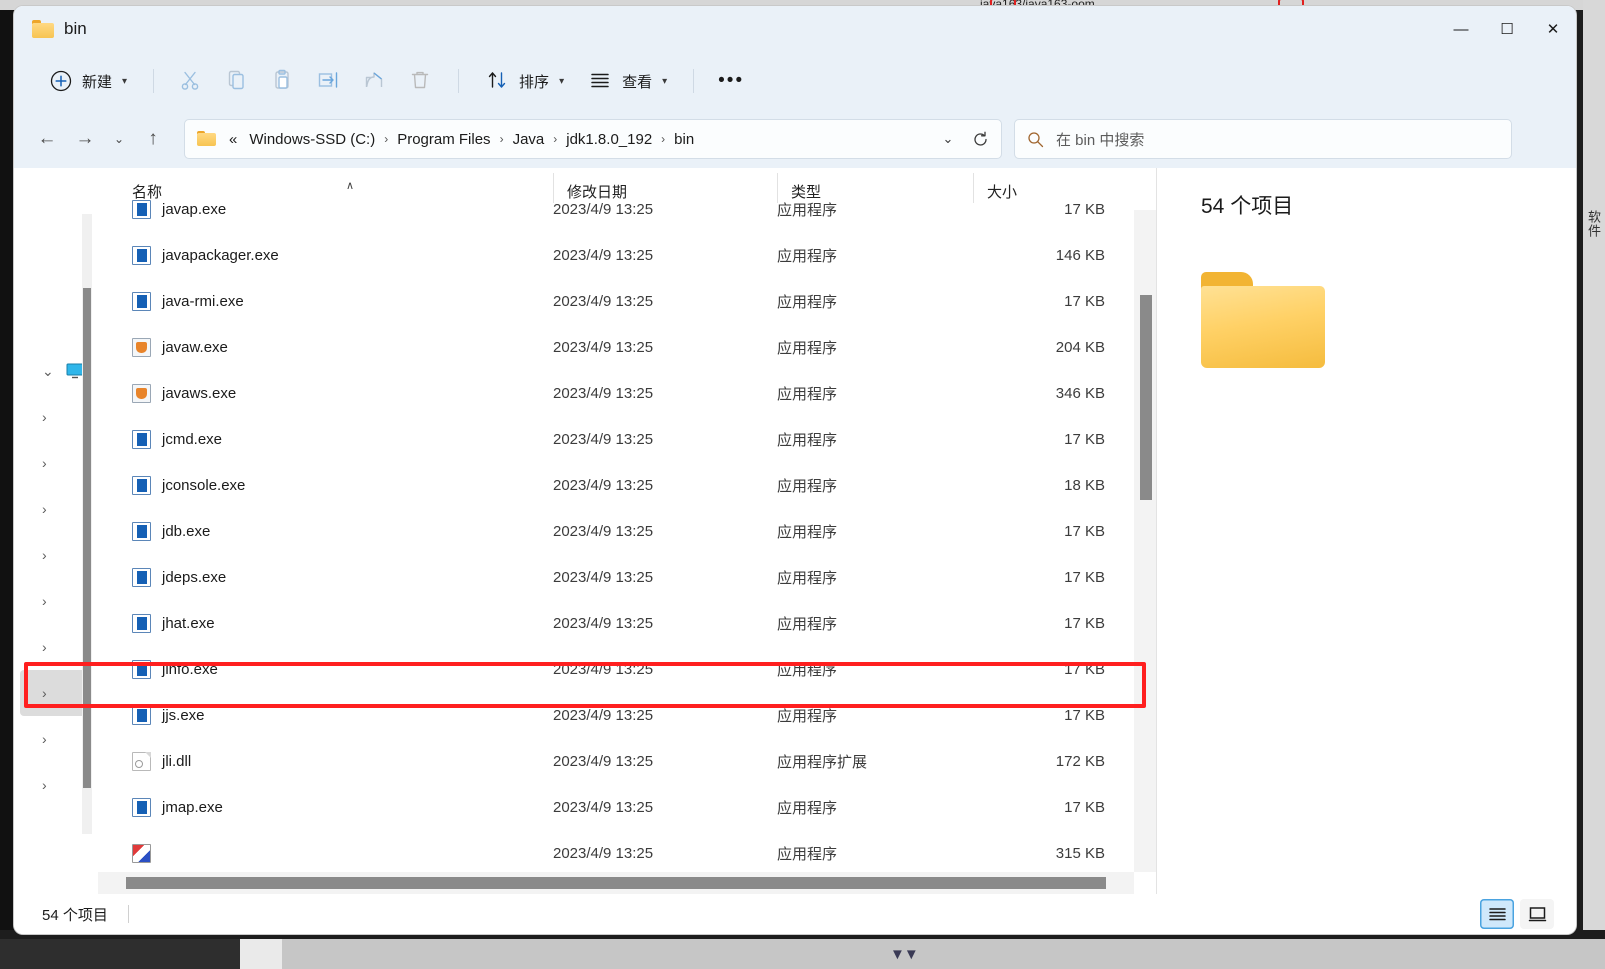 This screenshot has width=1605, height=969. Describe the element at coordinates (87, 81) in the screenshot. I see `new-button: 新建 ▾` at that location.